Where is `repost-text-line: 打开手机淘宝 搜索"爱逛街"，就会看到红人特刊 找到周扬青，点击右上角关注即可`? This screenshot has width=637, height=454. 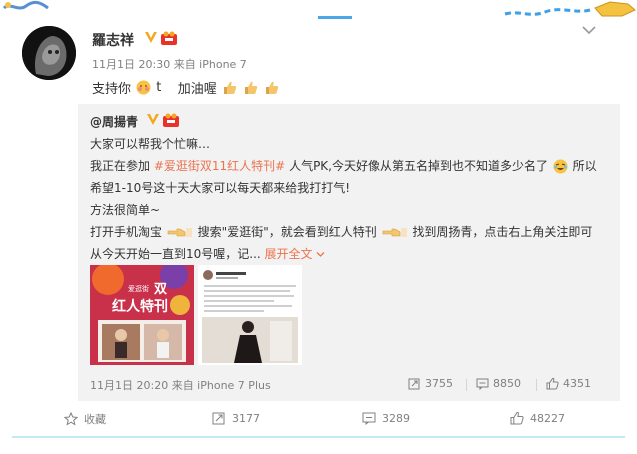
repost-text-line: 打开手机淘宝 搜索"爱逛街"，就会看到红人特刊 找到周扬青，点击右上角关注即可 is located at coordinates (341, 231).